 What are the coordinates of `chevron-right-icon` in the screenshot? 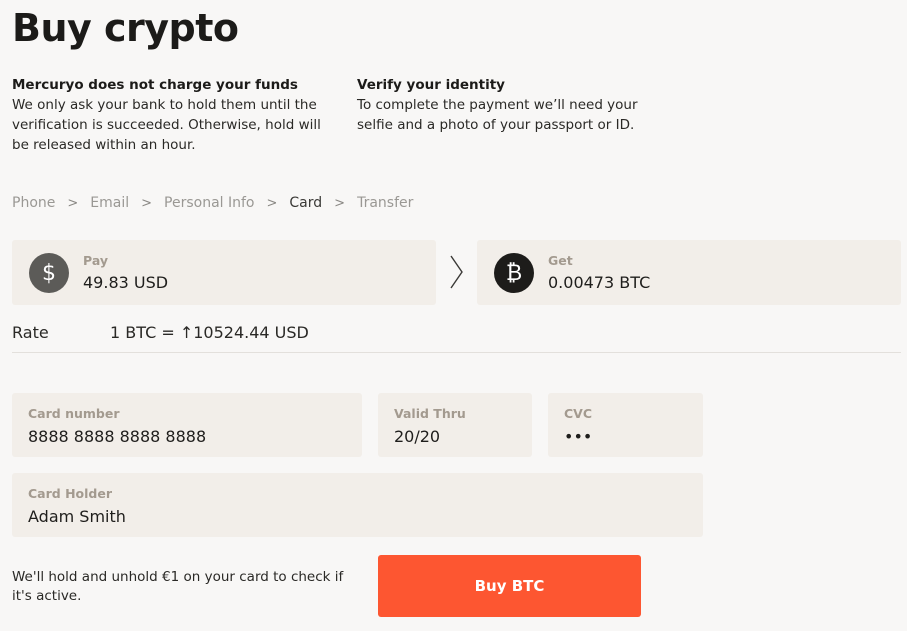 It's located at (456, 272).